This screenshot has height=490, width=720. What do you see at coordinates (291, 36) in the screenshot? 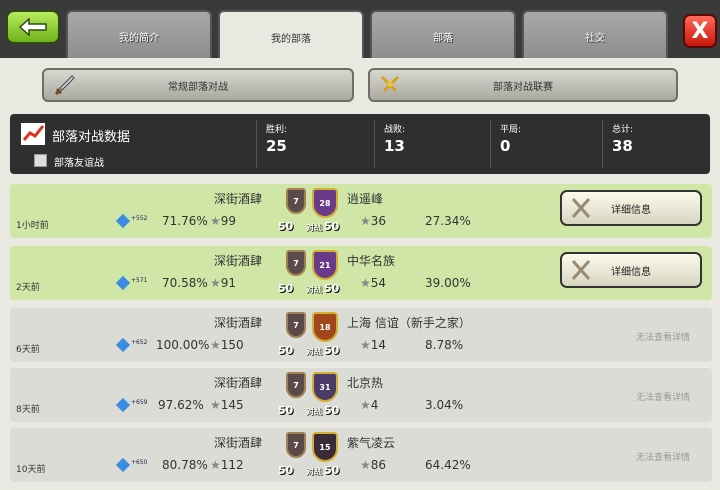
I see `tab-my-clan: 我的部落` at bounding box center [291, 36].